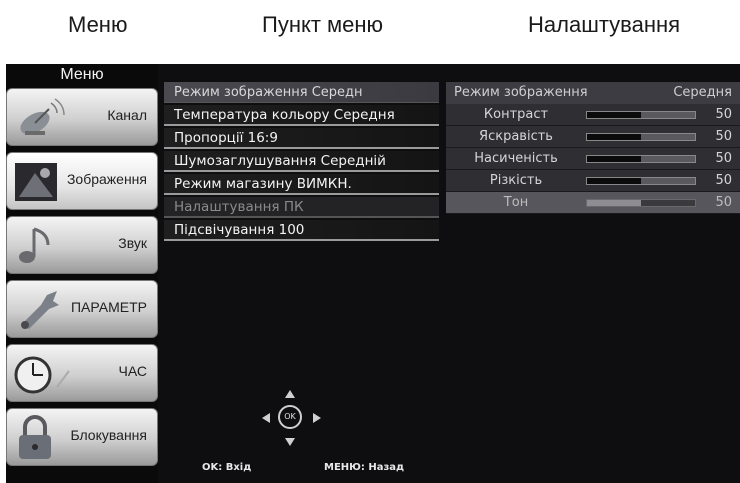 This screenshot has width=740, height=483. Describe the element at coordinates (34, 245) in the screenshot. I see `music-note-icon` at that location.